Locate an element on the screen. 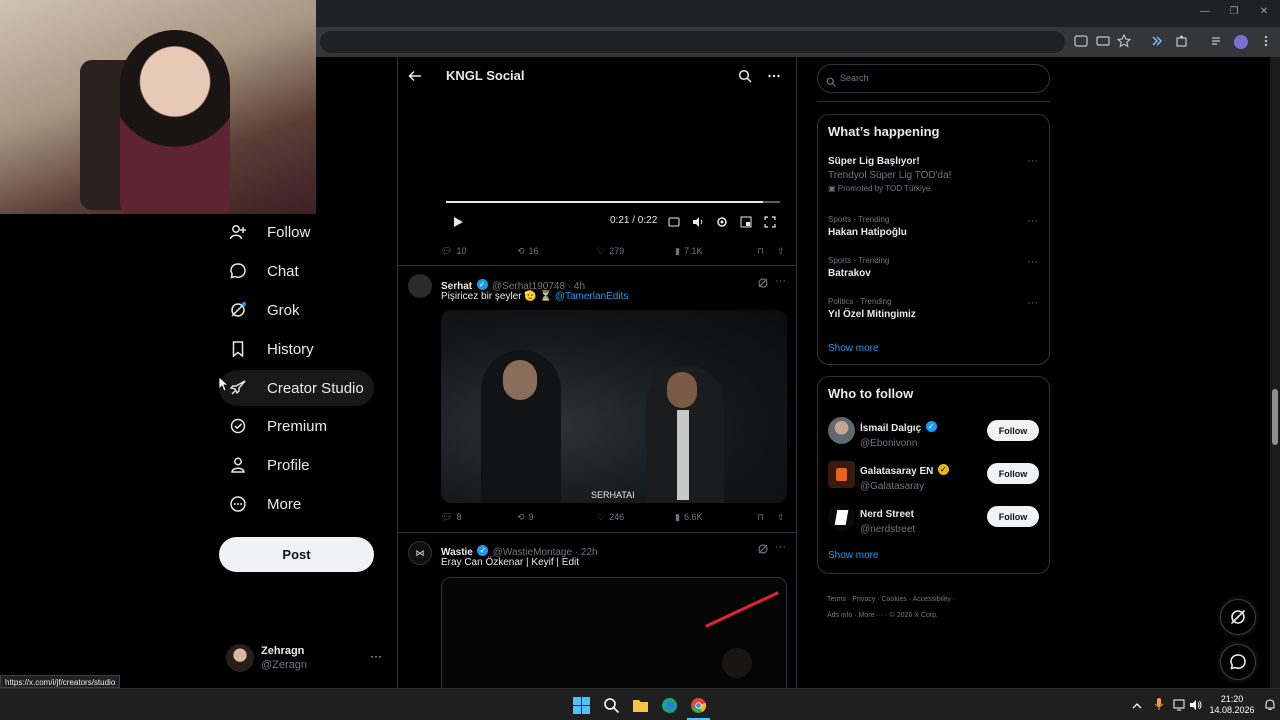  network-icon is located at coordinates (1180, 704).